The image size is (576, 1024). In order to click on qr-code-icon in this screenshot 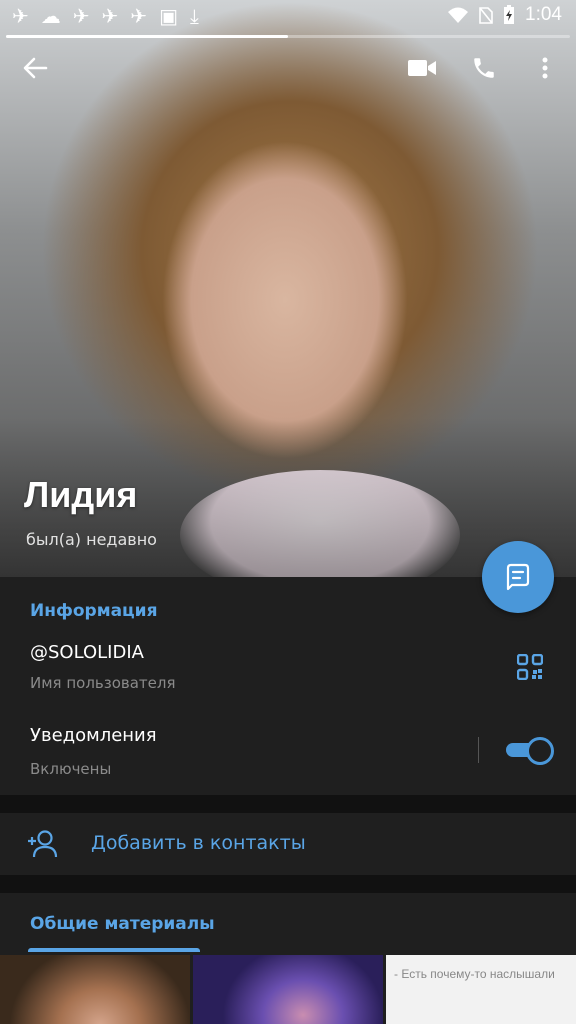, I will do `click(530, 667)`.